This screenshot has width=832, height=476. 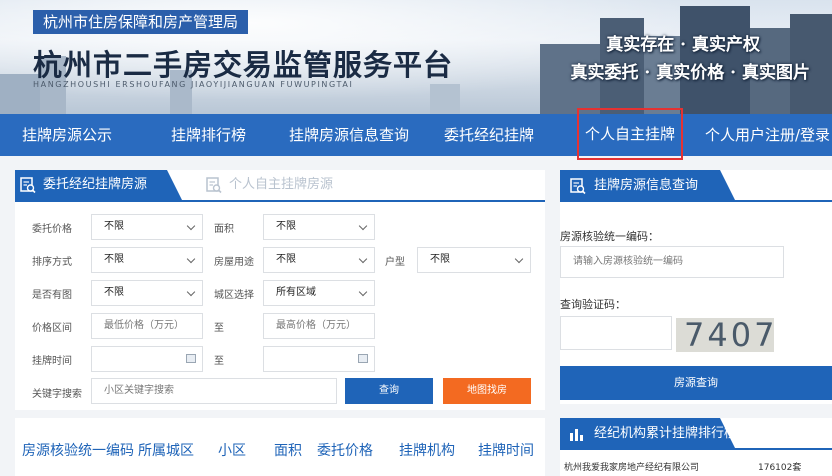 What do you see at coordinates (696, 383) in the screenshot?
I see `listing-query-button: 房源查询` at bounding box center [696, 383].